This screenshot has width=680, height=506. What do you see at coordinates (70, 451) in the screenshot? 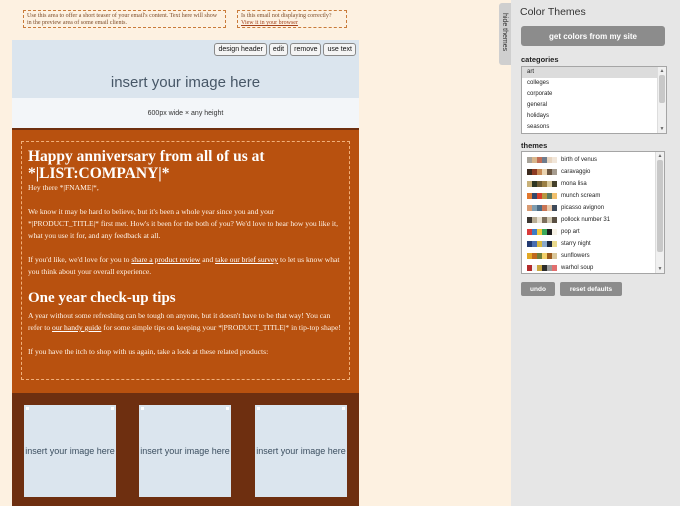
I see `product-image-placeholder-1: insert your image here` at bounding box center [70, 451].